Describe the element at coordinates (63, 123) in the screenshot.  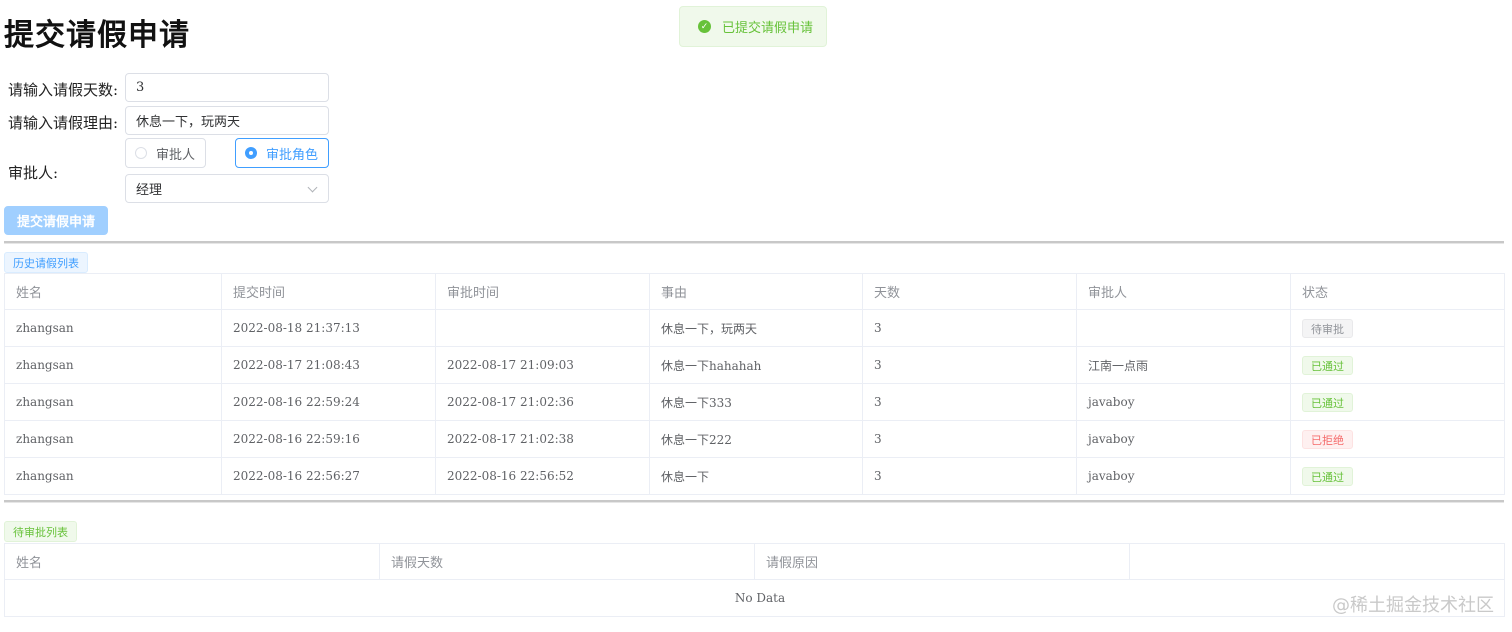
I see `reason-label: 请输入请假理由:` at that location.